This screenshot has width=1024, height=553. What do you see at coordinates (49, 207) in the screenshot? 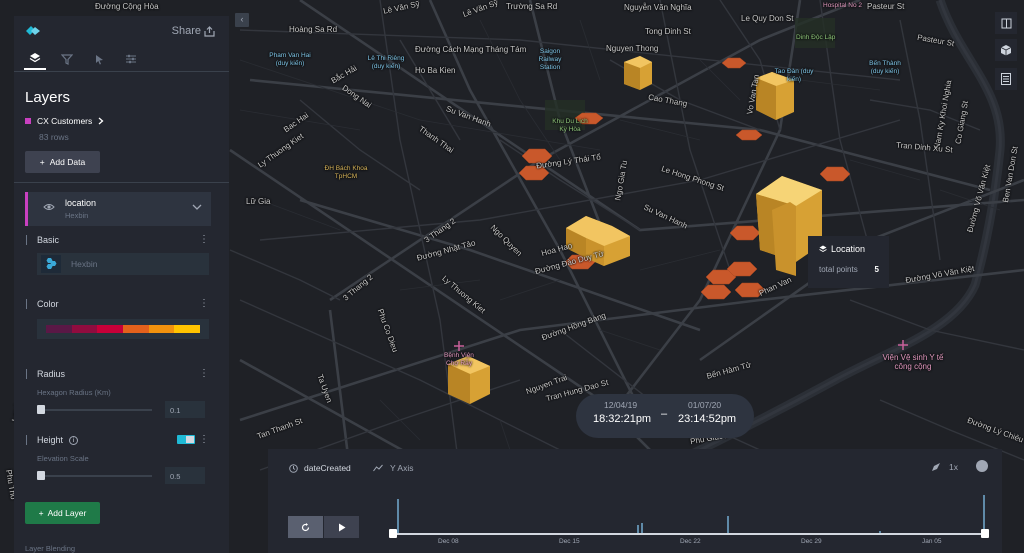
I see `eye-icon` at bounding box center [49, 207].